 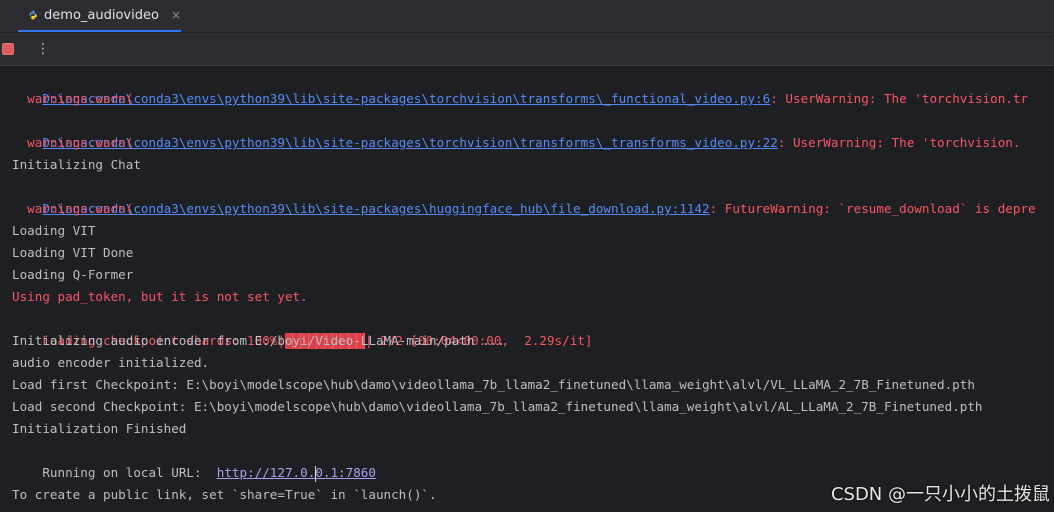 What do you see at coordinates (940, 494) in the screenshot?
I see `watermark: CSDN @一只小小的土拨鼠` at bounding box center [940, 494].